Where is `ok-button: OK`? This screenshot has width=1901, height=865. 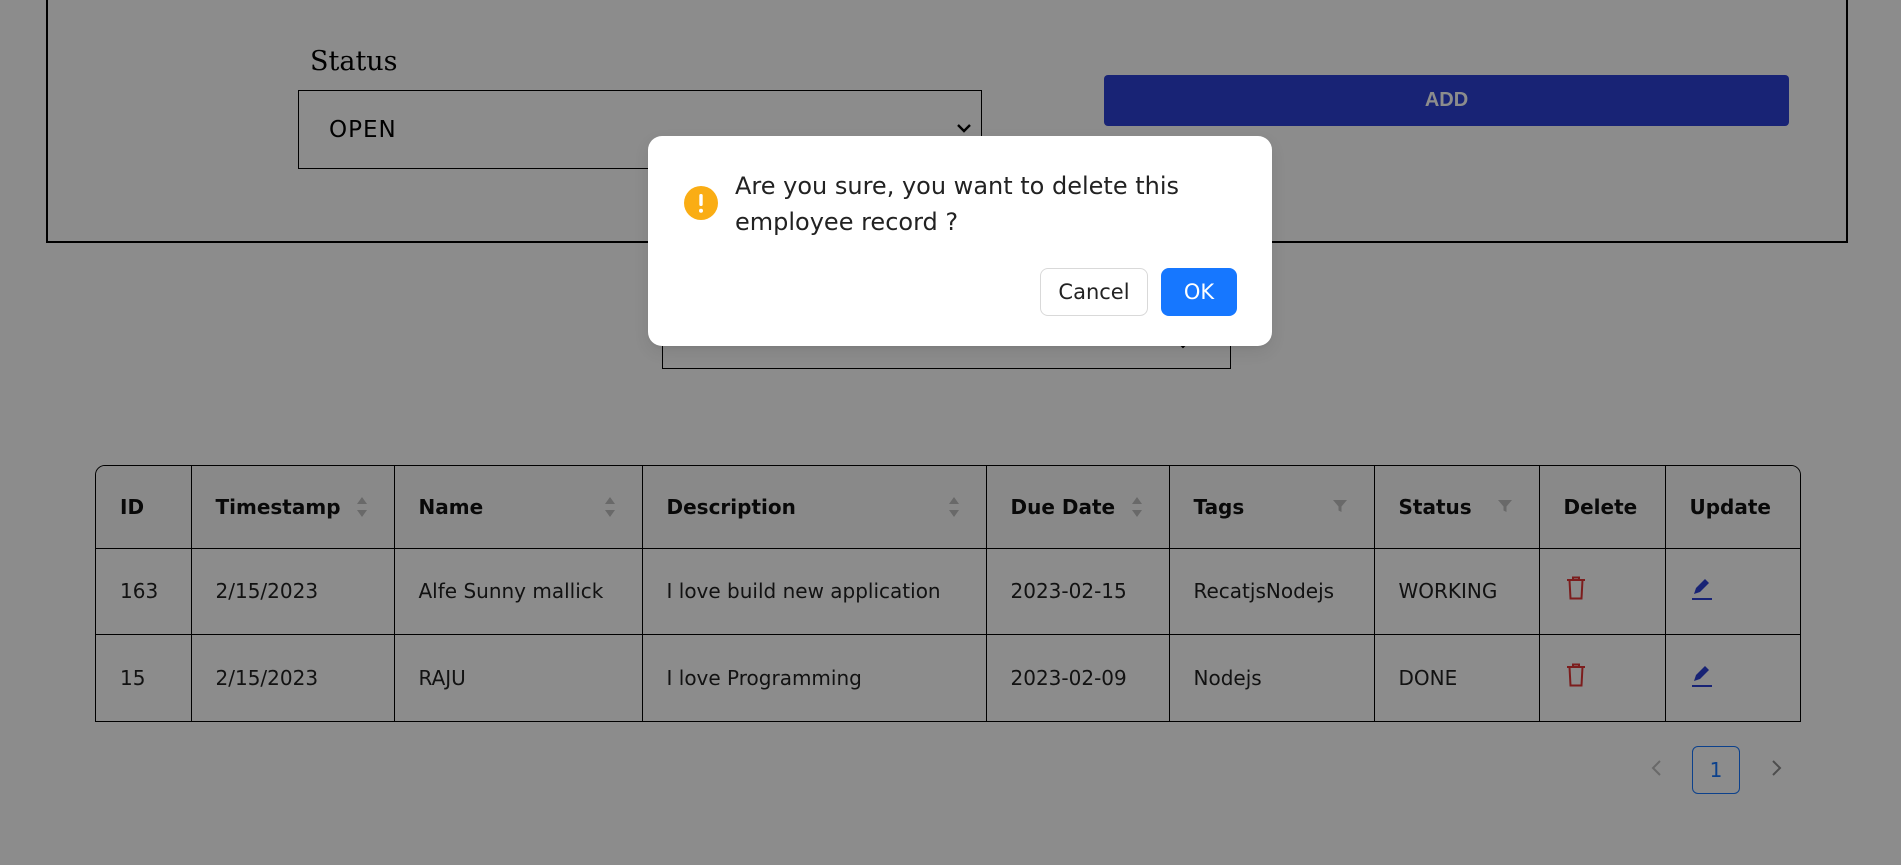
ok-button: OK is located at coordinates (1199, 292).